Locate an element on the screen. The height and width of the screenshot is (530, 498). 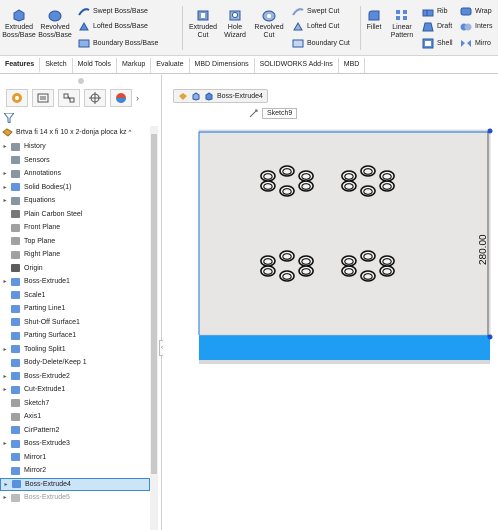
lofted-boss-button: Lofted Boss/Base is located at coordinates (113, 26).